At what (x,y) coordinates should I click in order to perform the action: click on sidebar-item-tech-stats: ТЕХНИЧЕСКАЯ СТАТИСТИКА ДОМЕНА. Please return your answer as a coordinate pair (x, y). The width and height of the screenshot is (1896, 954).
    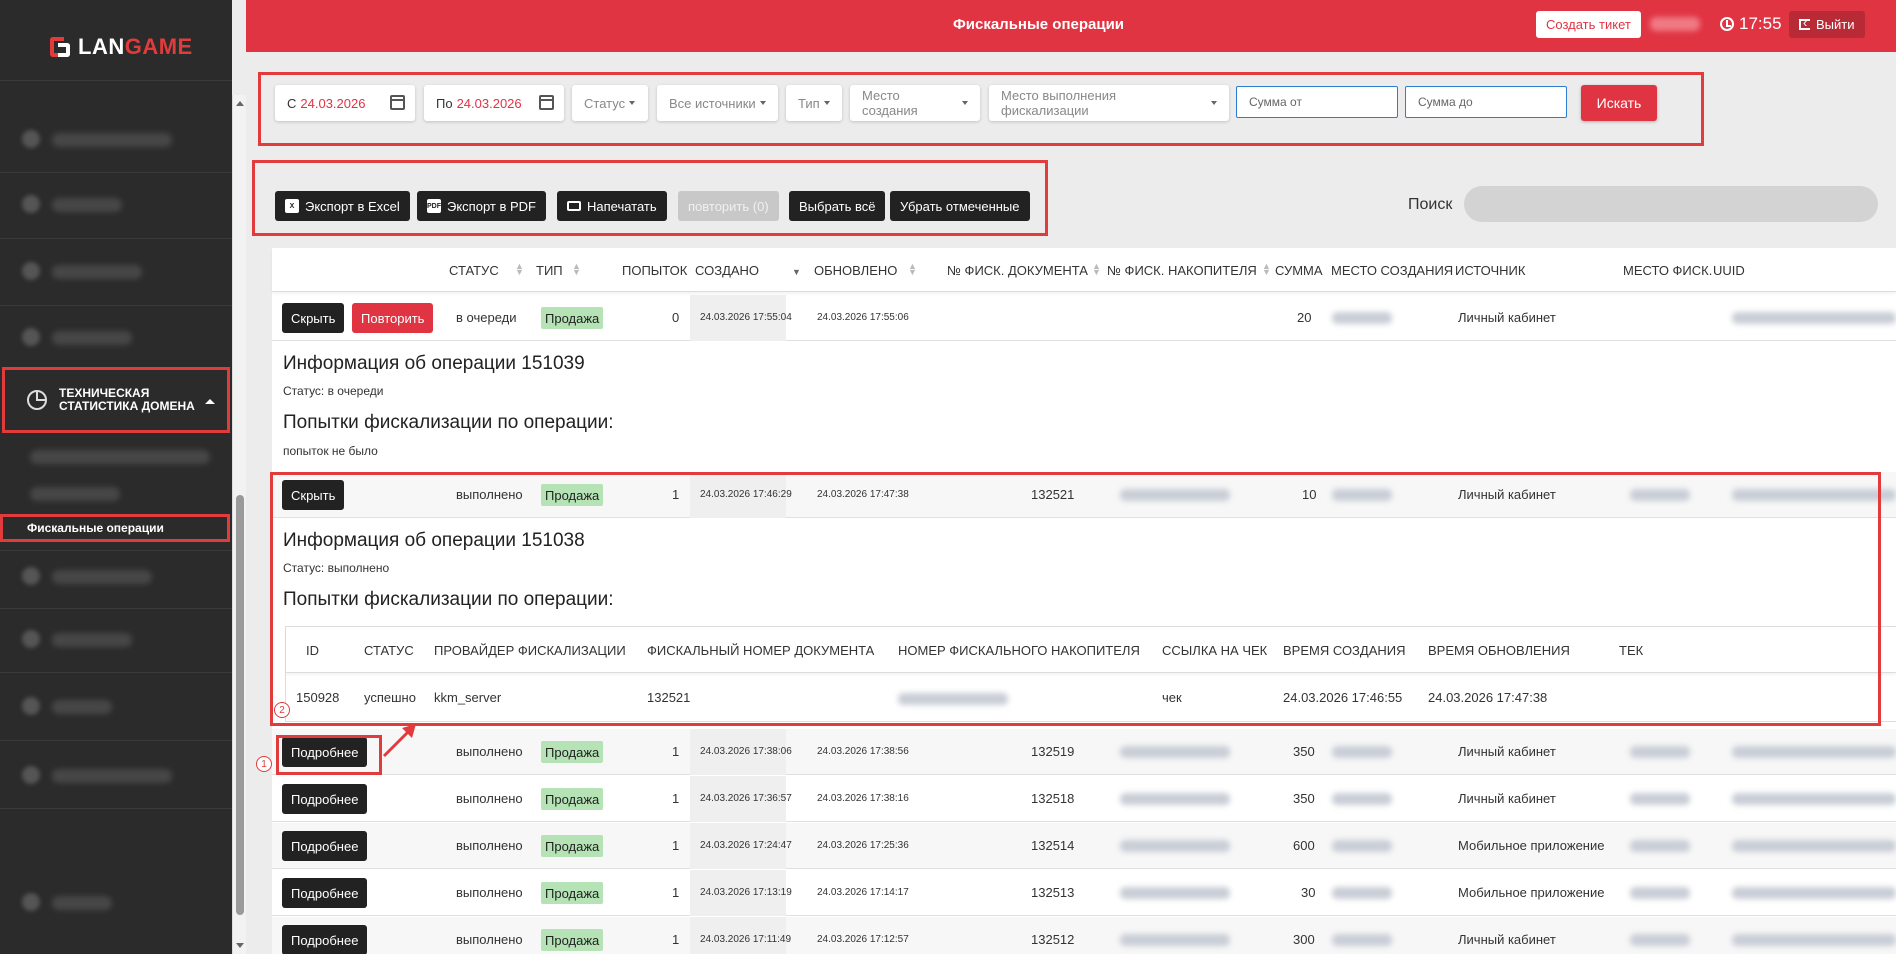
    Looking at the image, I should click on (116, 400).